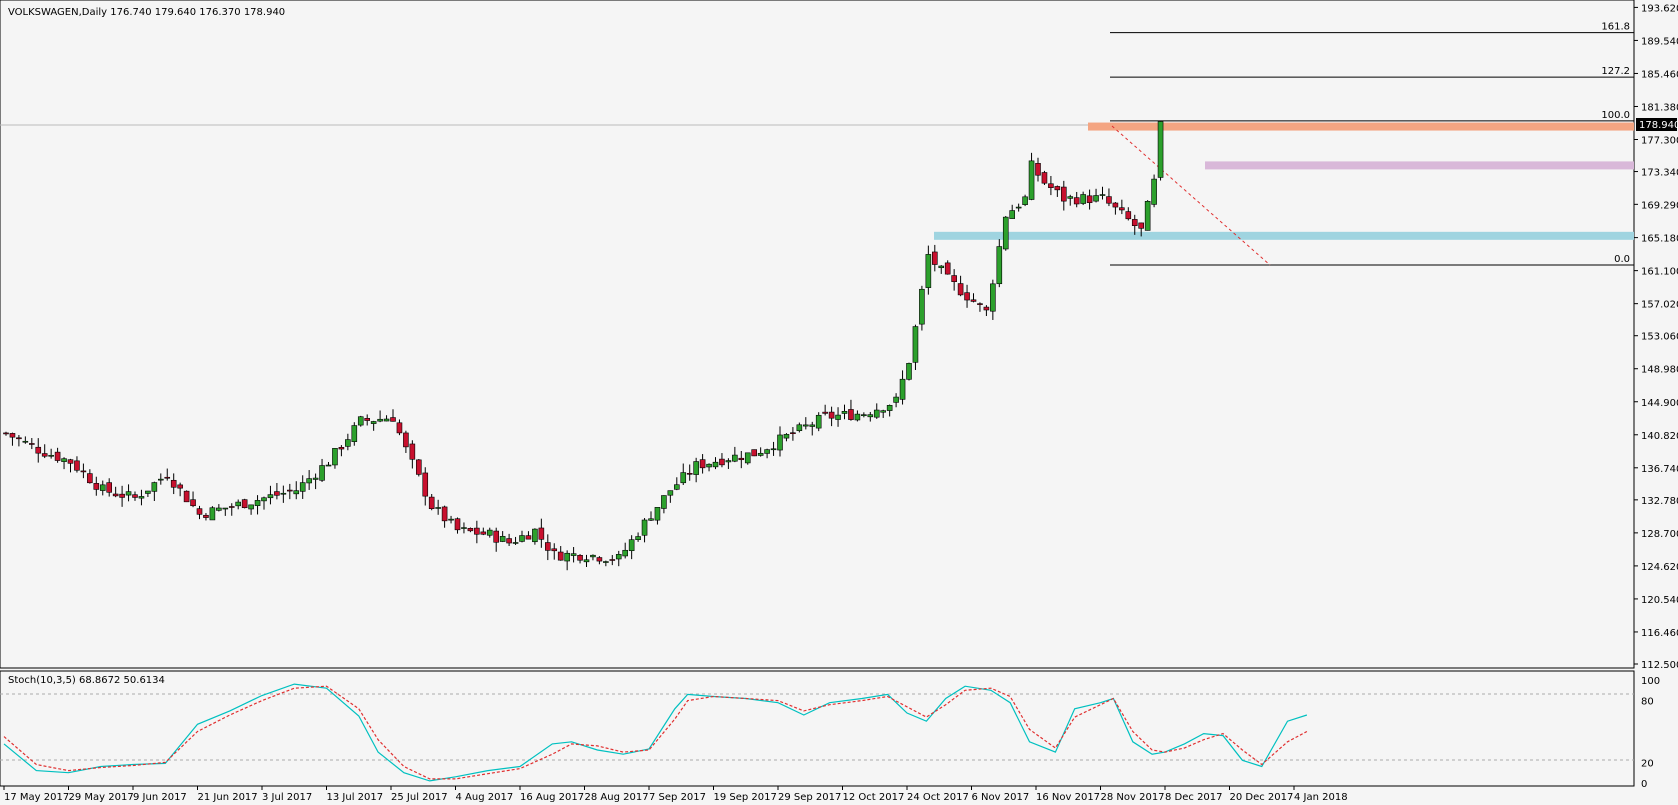  Describe the element at coordinates (1068, 797) in the screenshot. I see `date-tick-label-16: 16 Nov 2017` at that location.